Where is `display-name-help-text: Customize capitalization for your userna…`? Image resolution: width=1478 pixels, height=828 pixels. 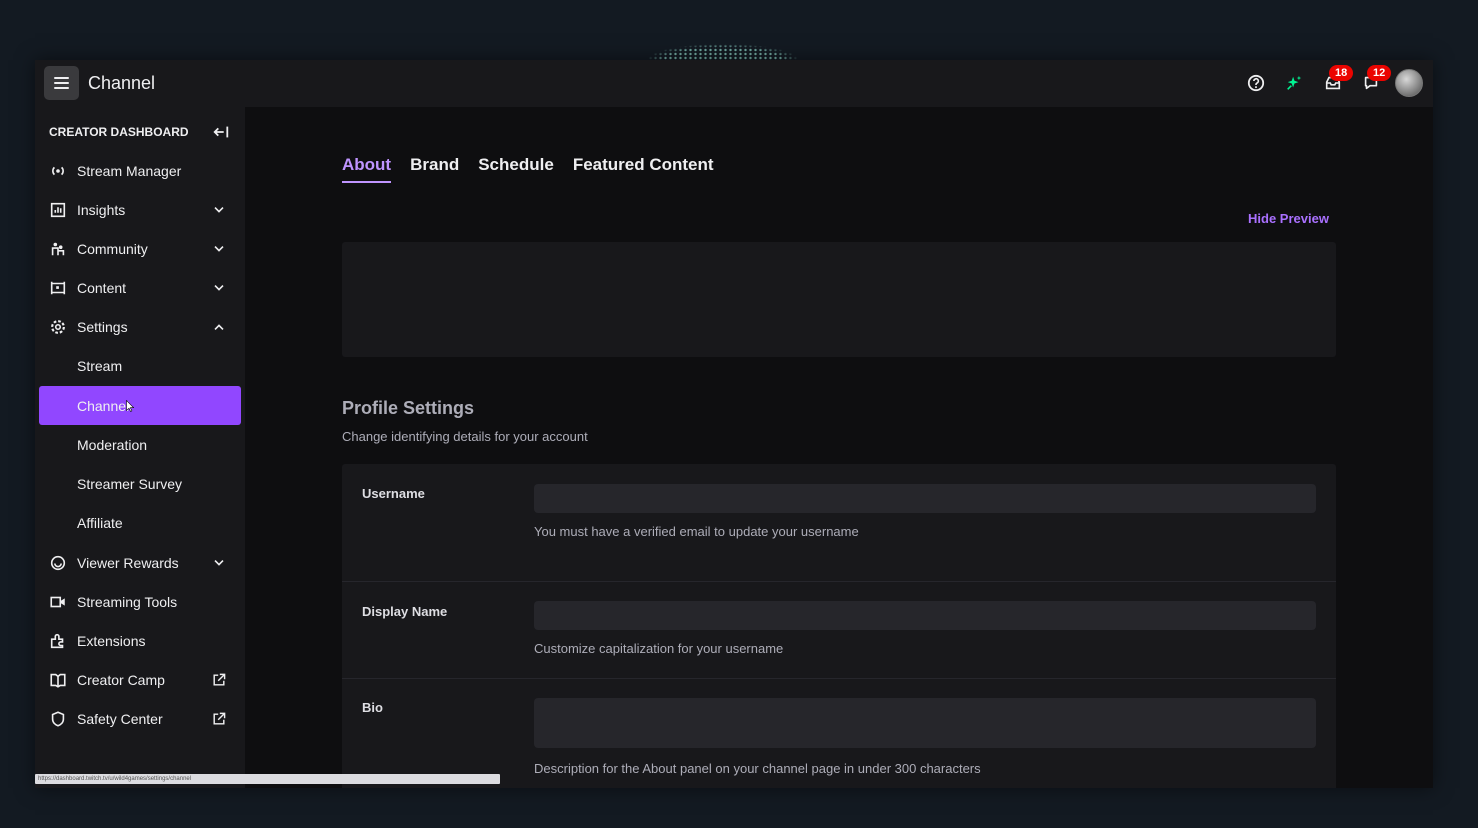 display-name-help-text: Customize capitalization for your userna… is located at coordinates (659, 648).